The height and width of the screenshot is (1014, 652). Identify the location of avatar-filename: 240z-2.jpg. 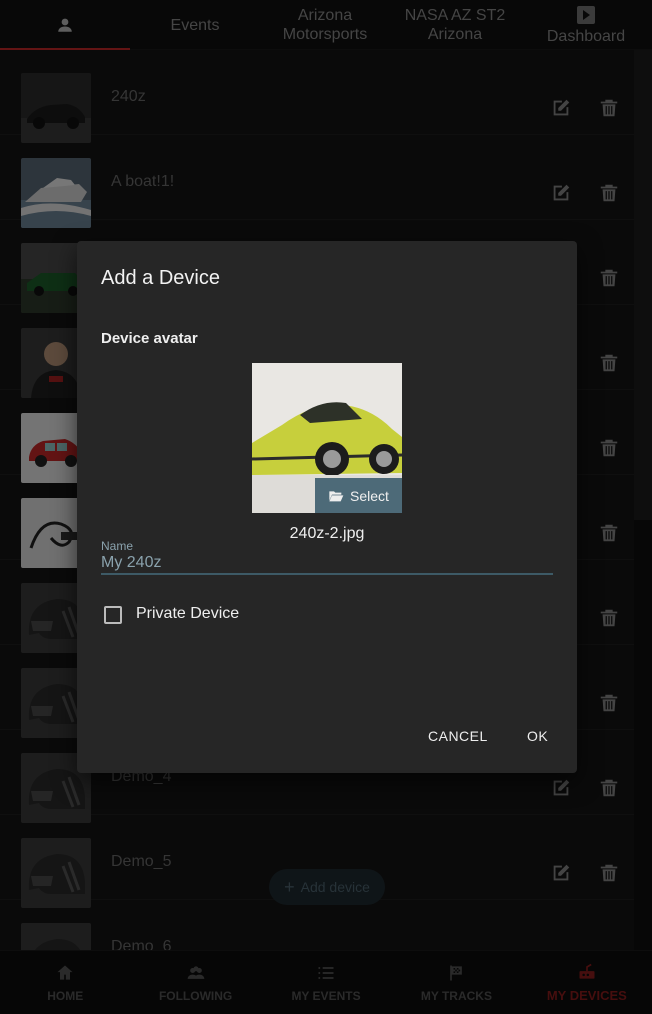
(327, 533).